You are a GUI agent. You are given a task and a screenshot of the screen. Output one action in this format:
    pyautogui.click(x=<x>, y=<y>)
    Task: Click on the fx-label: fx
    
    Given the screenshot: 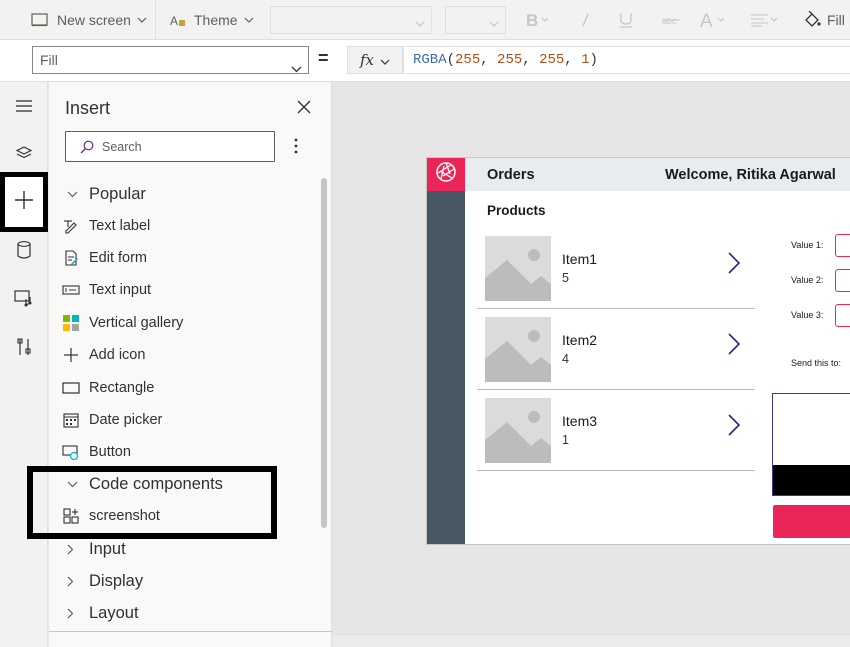 What is the action you would take?
    pyautogui.click(x=366, y=60)
    